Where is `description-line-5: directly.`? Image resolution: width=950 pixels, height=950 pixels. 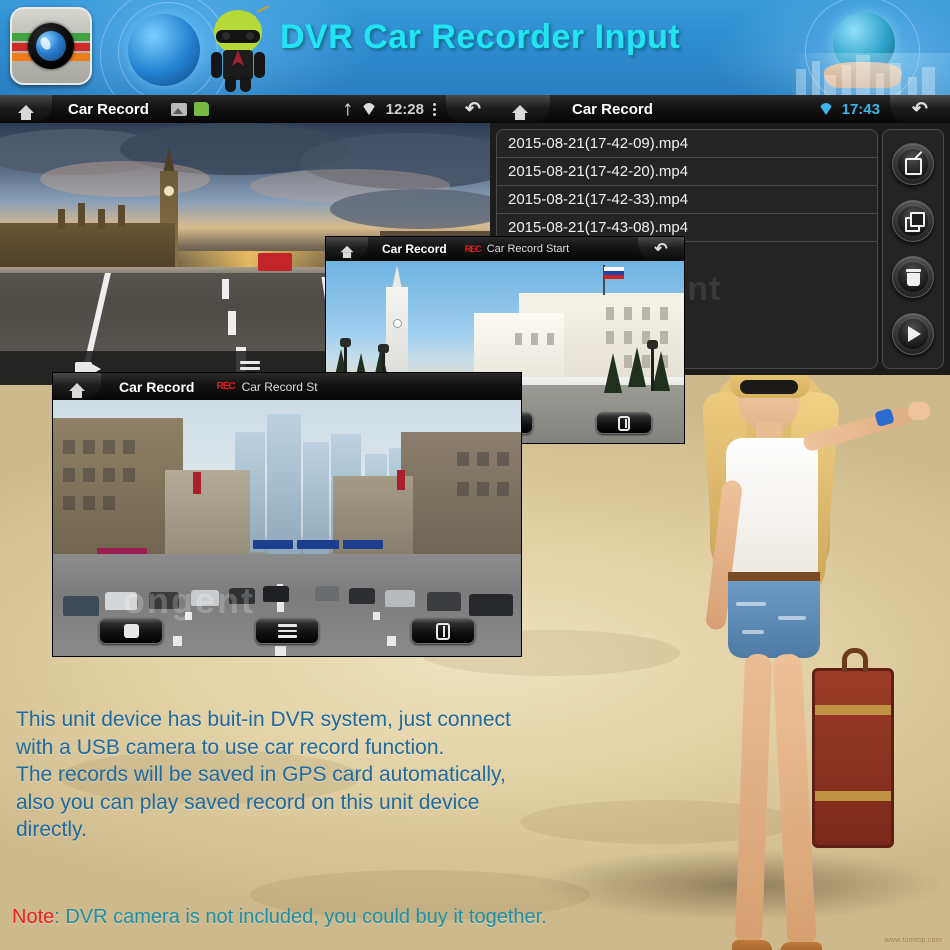 description-line-5: directly. is located at coordinates (51, 829).